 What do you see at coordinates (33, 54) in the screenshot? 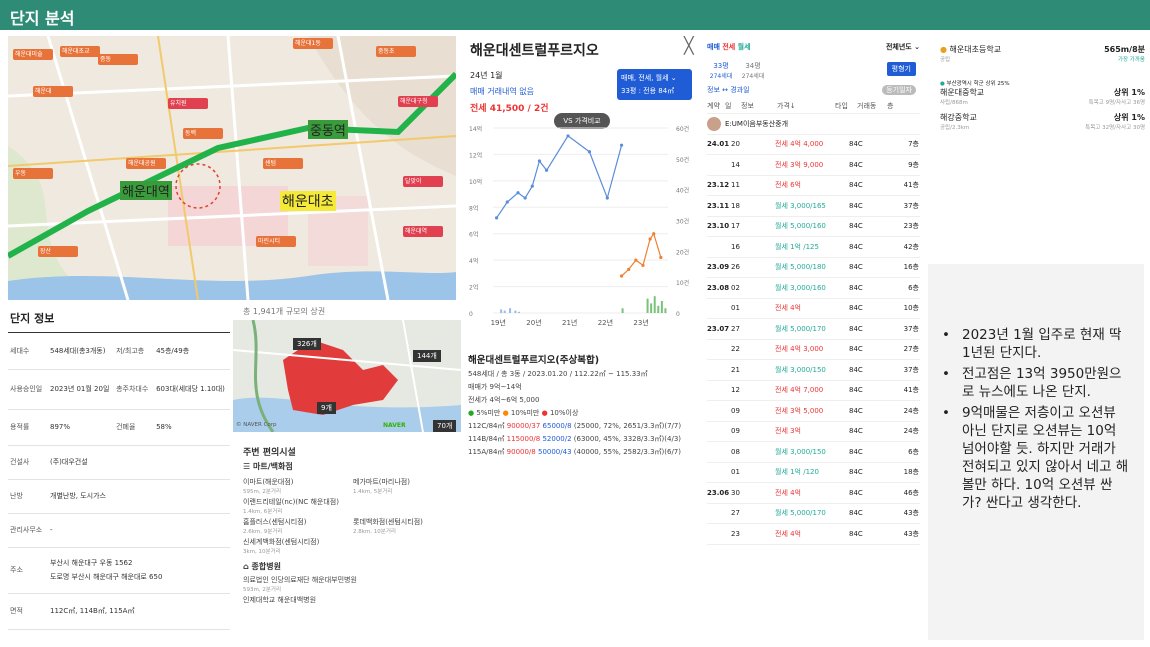
I see `poi-marker: 해운대미술` at bounding box center [33, 54].